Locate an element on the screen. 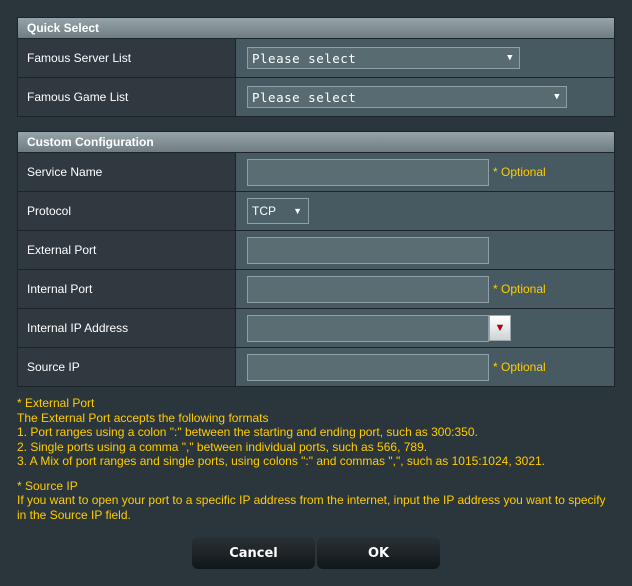  famous-server-label: Famous Server List is located at coordinates (127, 58).